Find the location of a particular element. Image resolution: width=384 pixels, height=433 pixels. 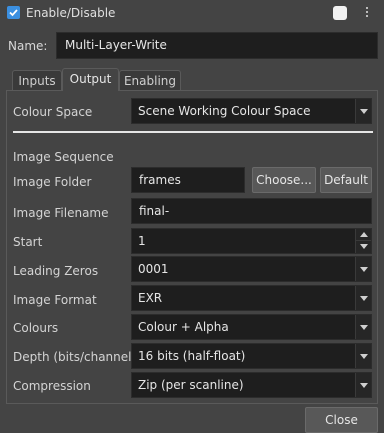

enable-checkbox is located at coordinates (13, 12).